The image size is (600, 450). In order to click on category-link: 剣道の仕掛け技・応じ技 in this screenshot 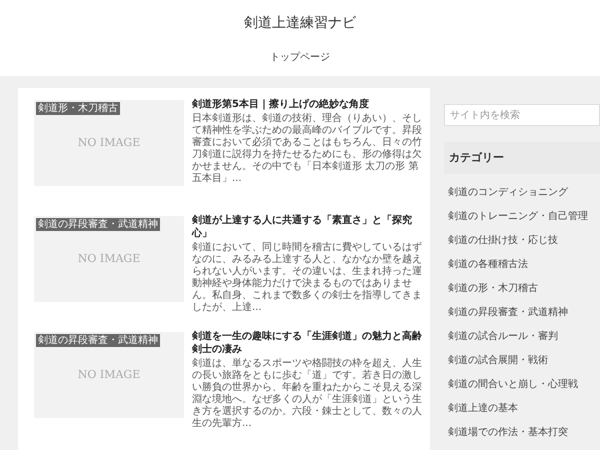, I will do `click(522, 240)`.